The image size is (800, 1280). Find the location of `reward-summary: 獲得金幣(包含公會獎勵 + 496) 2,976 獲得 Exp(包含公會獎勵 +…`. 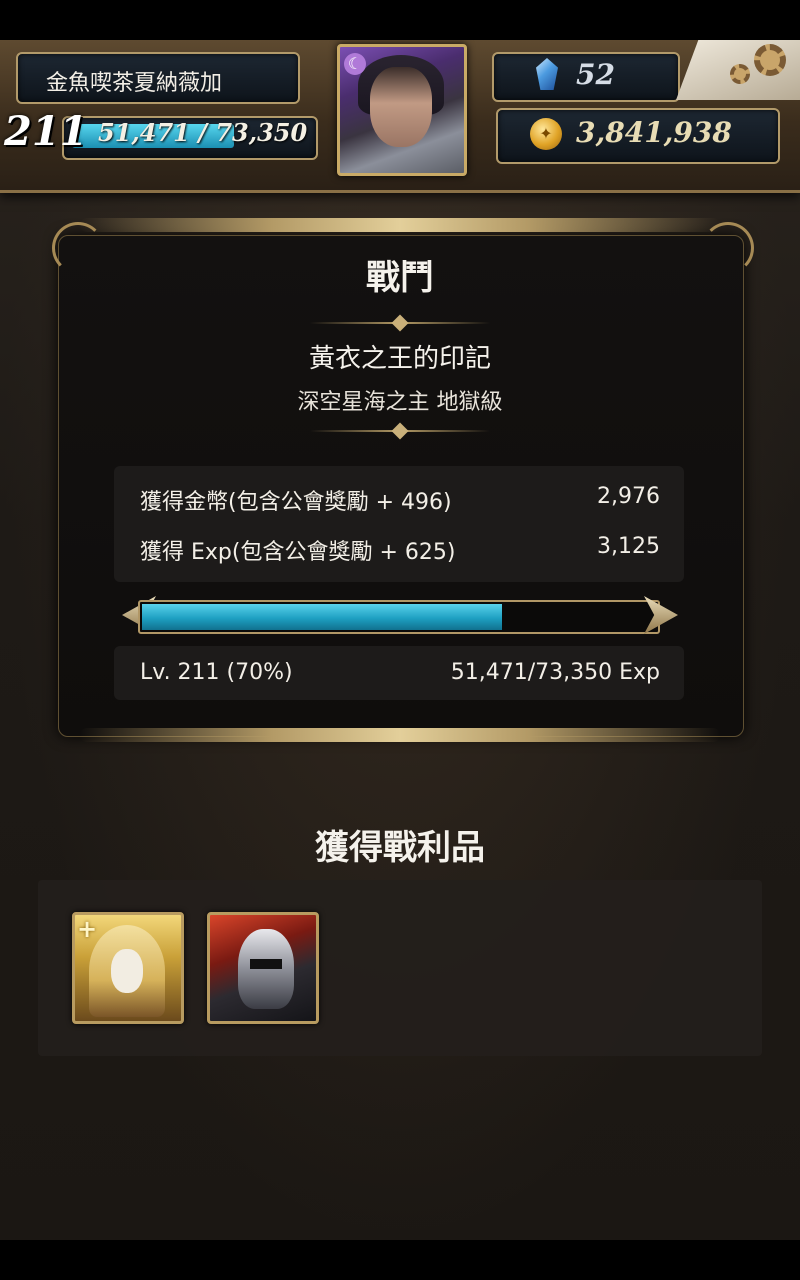

reward-summary: 獲得金幣(包含公會獎勵 + 496) 2,976 獲得 Exp(包含公會獎勵 +… is located at coordinates (399, 524).